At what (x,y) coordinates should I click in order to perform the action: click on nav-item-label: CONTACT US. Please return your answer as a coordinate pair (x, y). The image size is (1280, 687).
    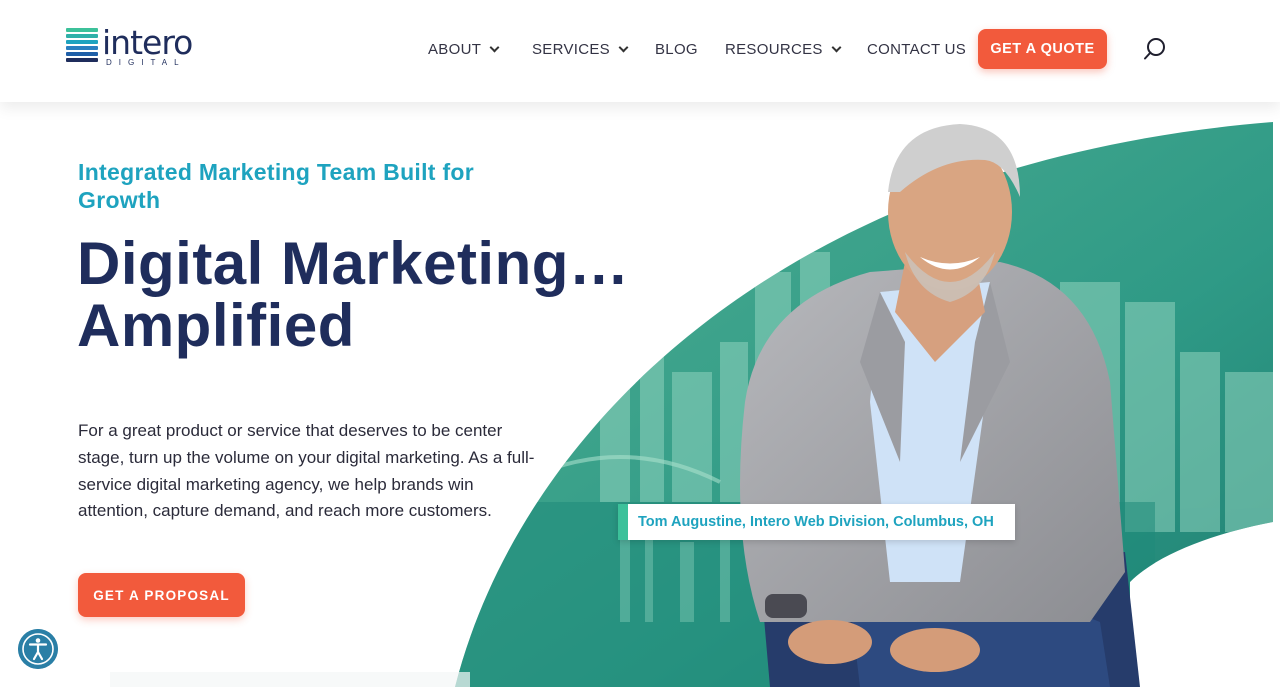
    Looking at the image, I should click on (917, 49).